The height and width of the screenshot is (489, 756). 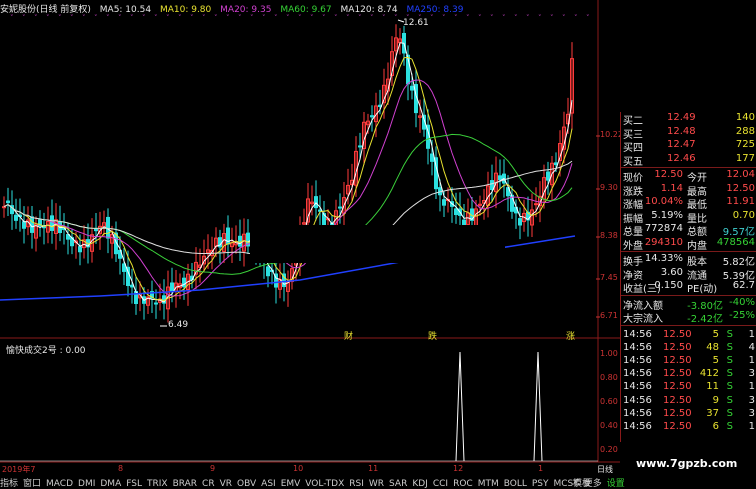 What do you see at coordinates (213, 468) in the screenshot?
I see `time-label: 9` at bounding box center [213, 468].